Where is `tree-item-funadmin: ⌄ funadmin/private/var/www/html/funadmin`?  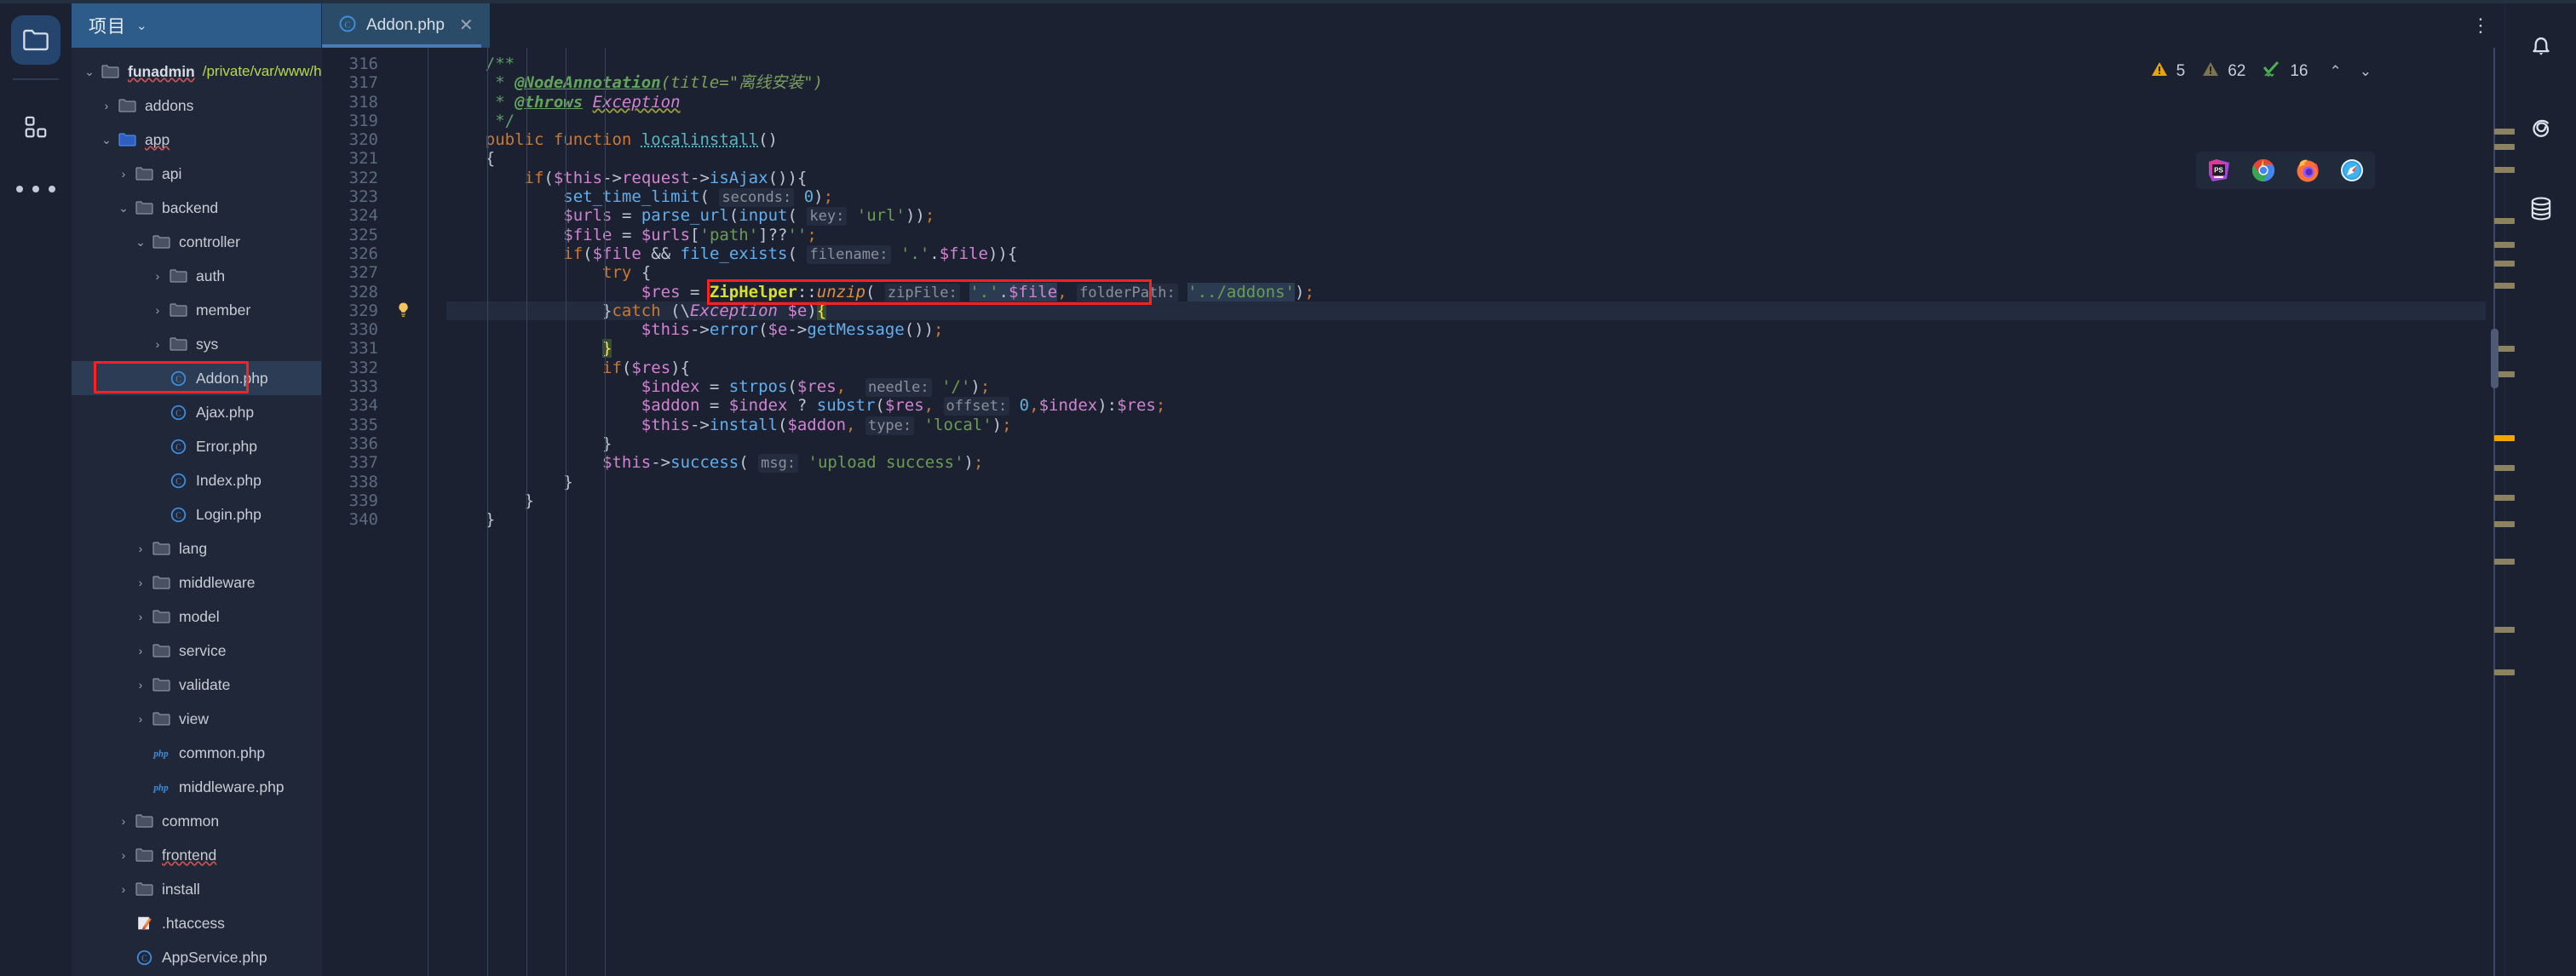 tree-item-funadmin: ⌄ funadmin/private/var/www/html/funadmin is located at coordinates (197, 72).